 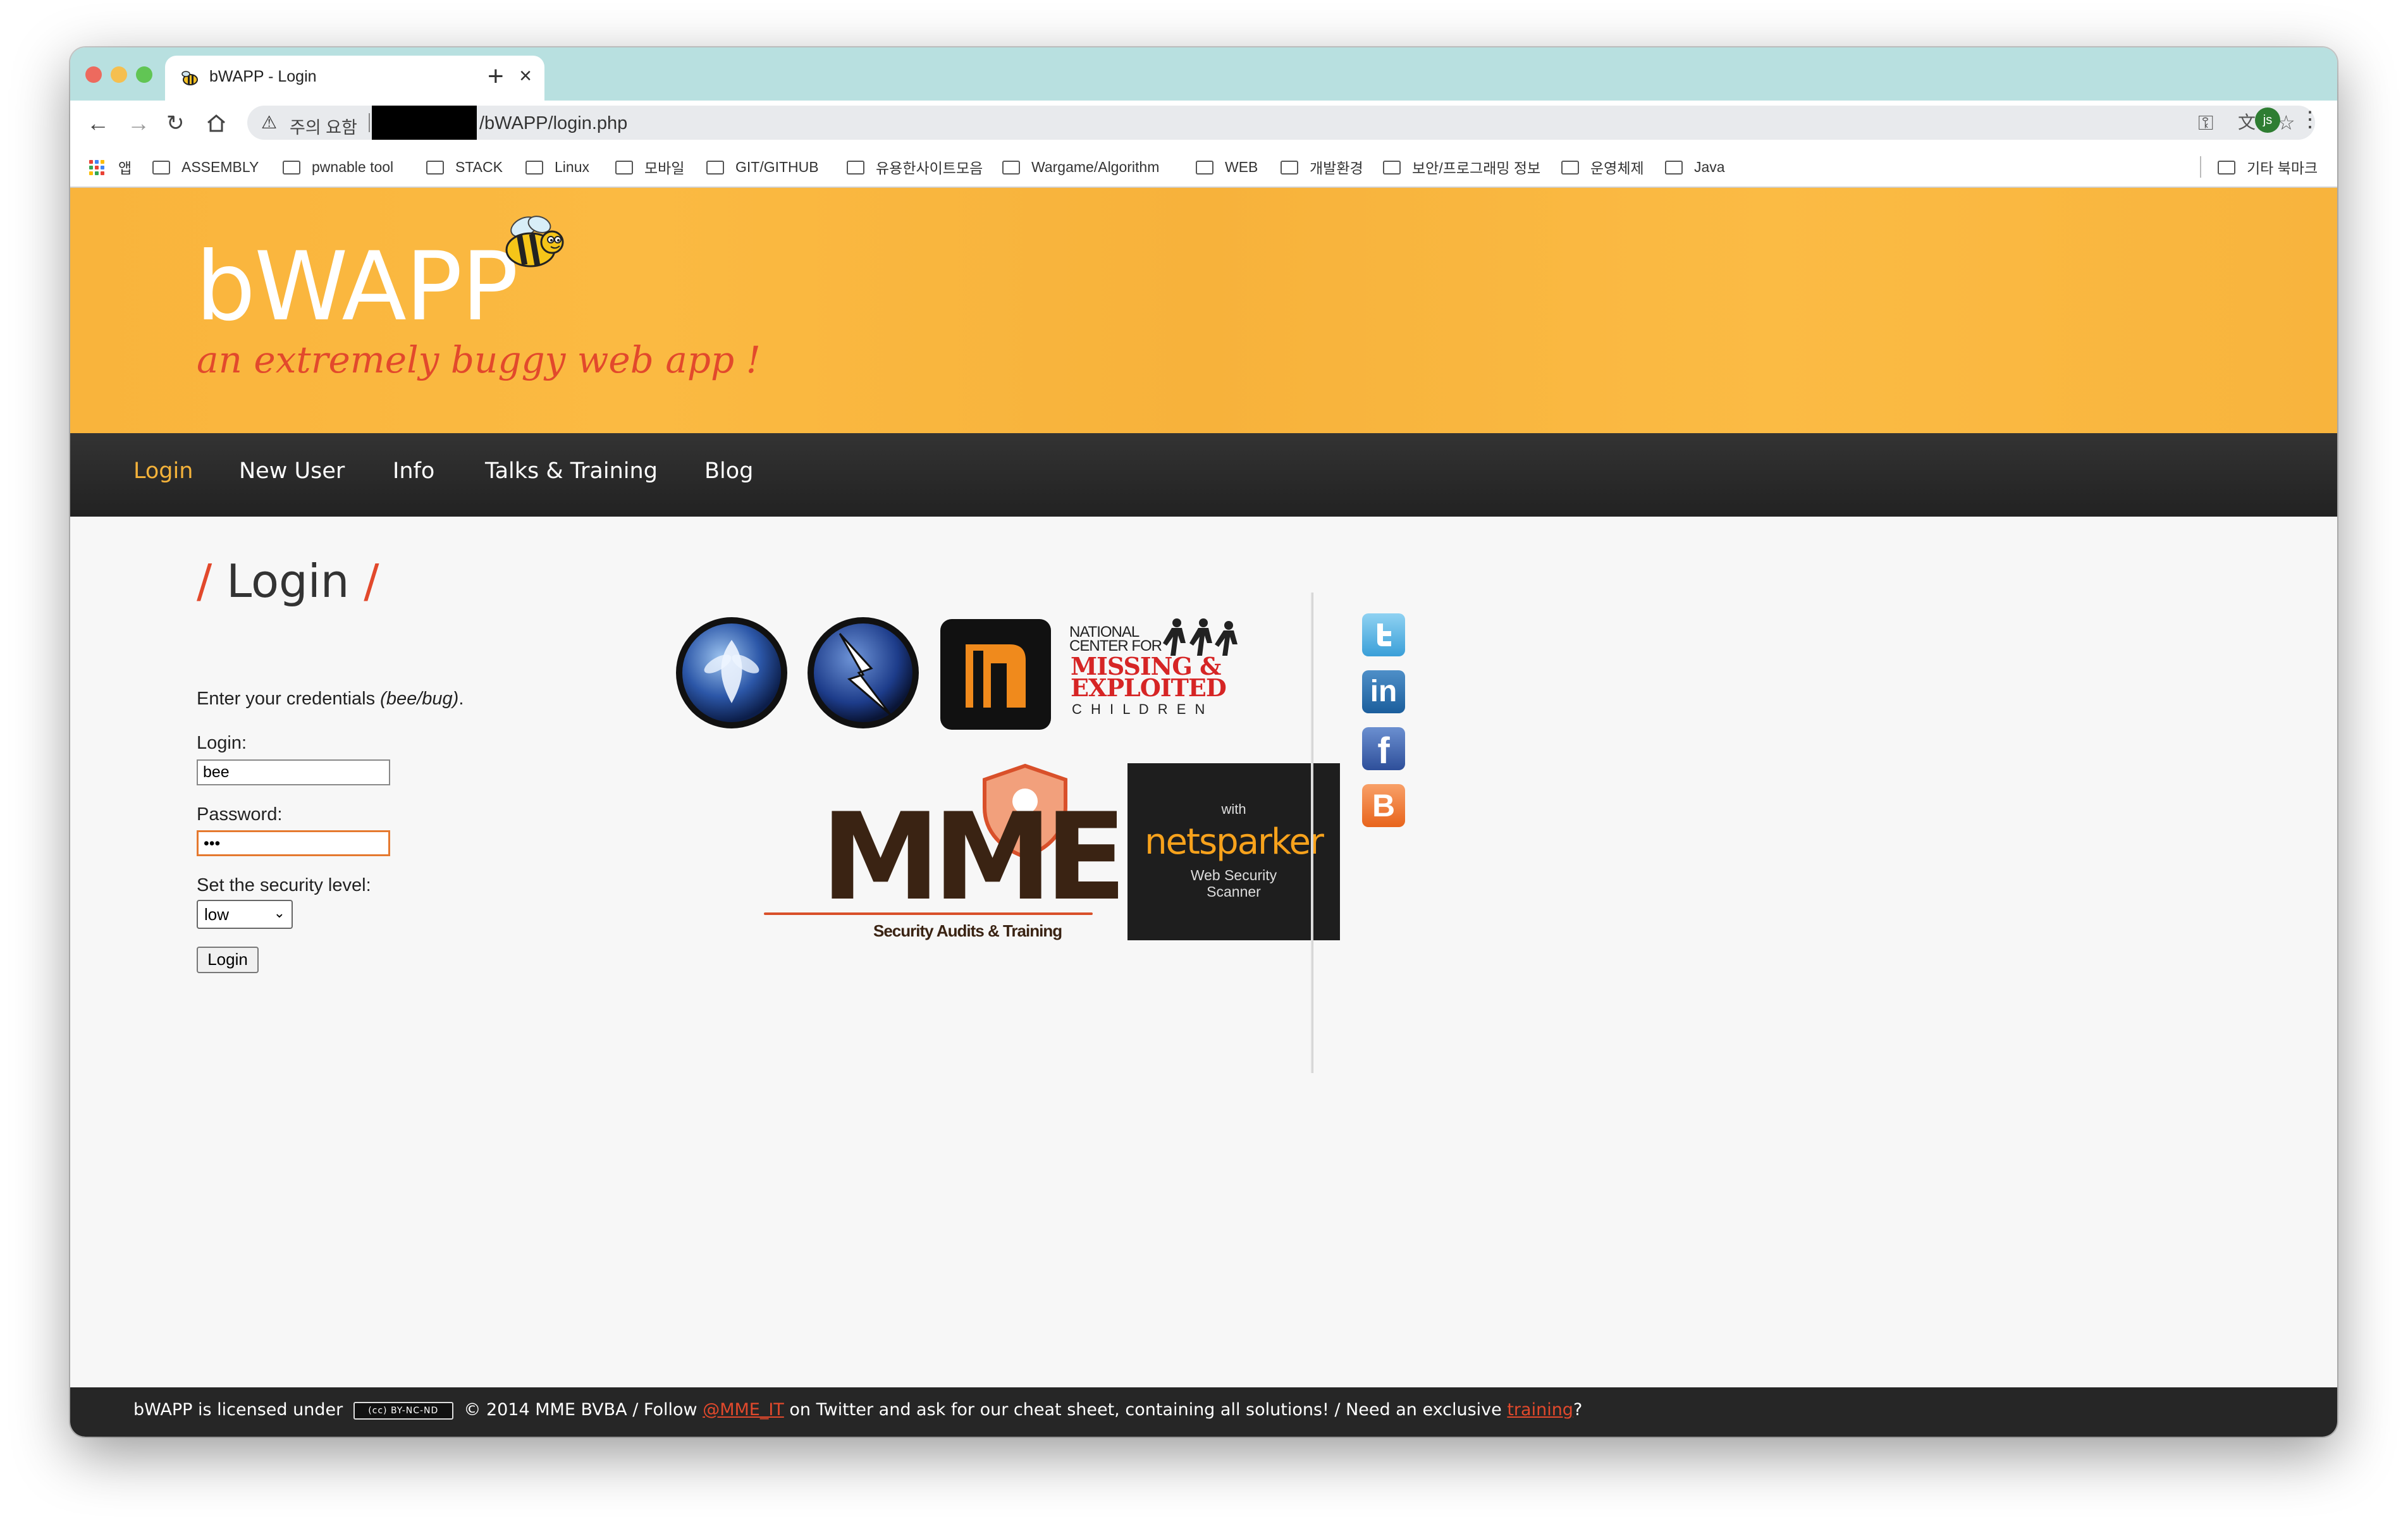 What do you see at coordinates (357, 287) in the screenshot?
I see `site-logo: bWAPP` at bounding box center [357, 287].